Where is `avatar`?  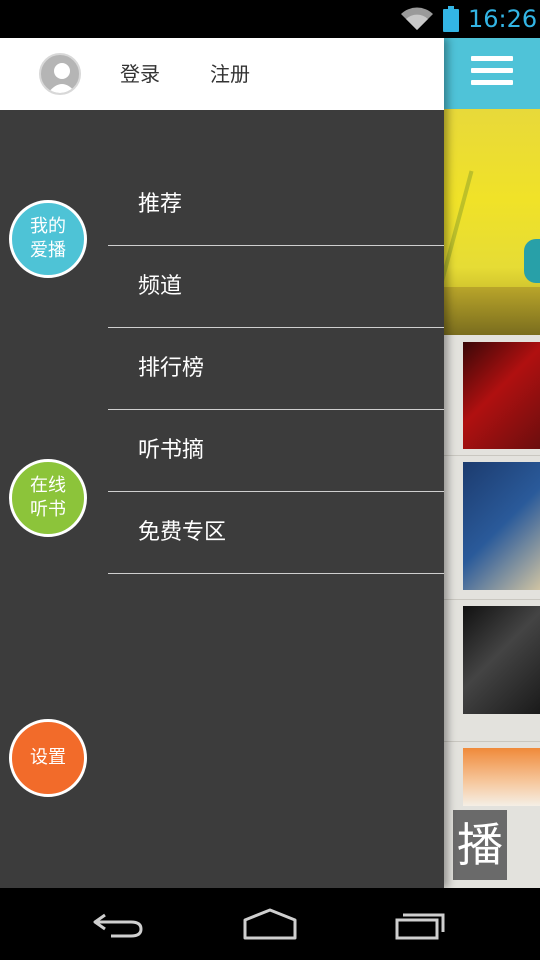 avatar is located at coordinates (60, 74).